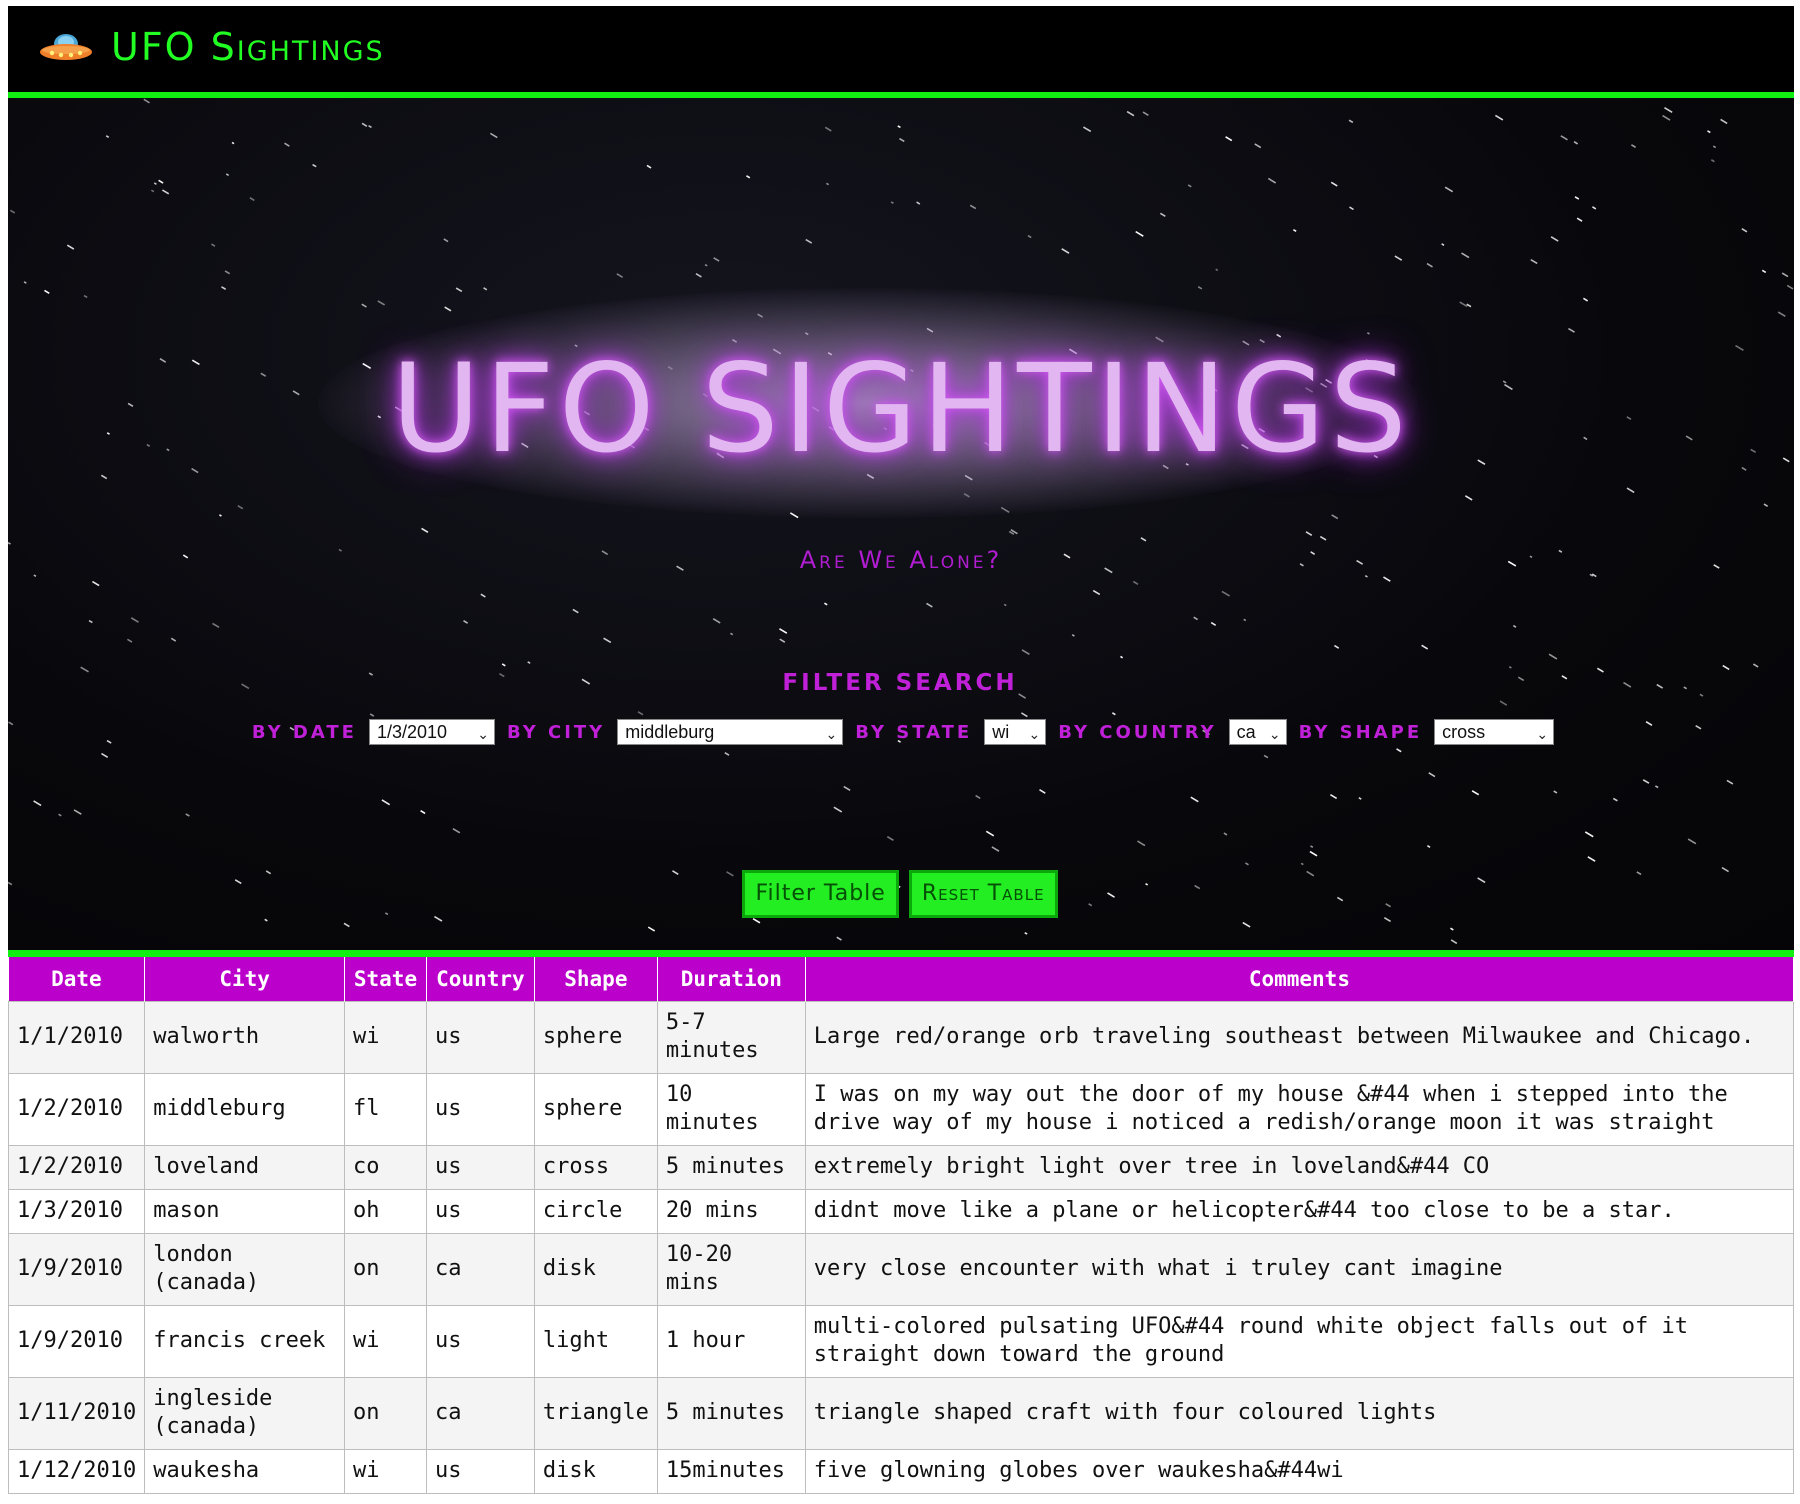 Image resolution: width=1800 pixels, height=1504 pixels. I want to click on date-filter-label: by date, so click(304, 732).